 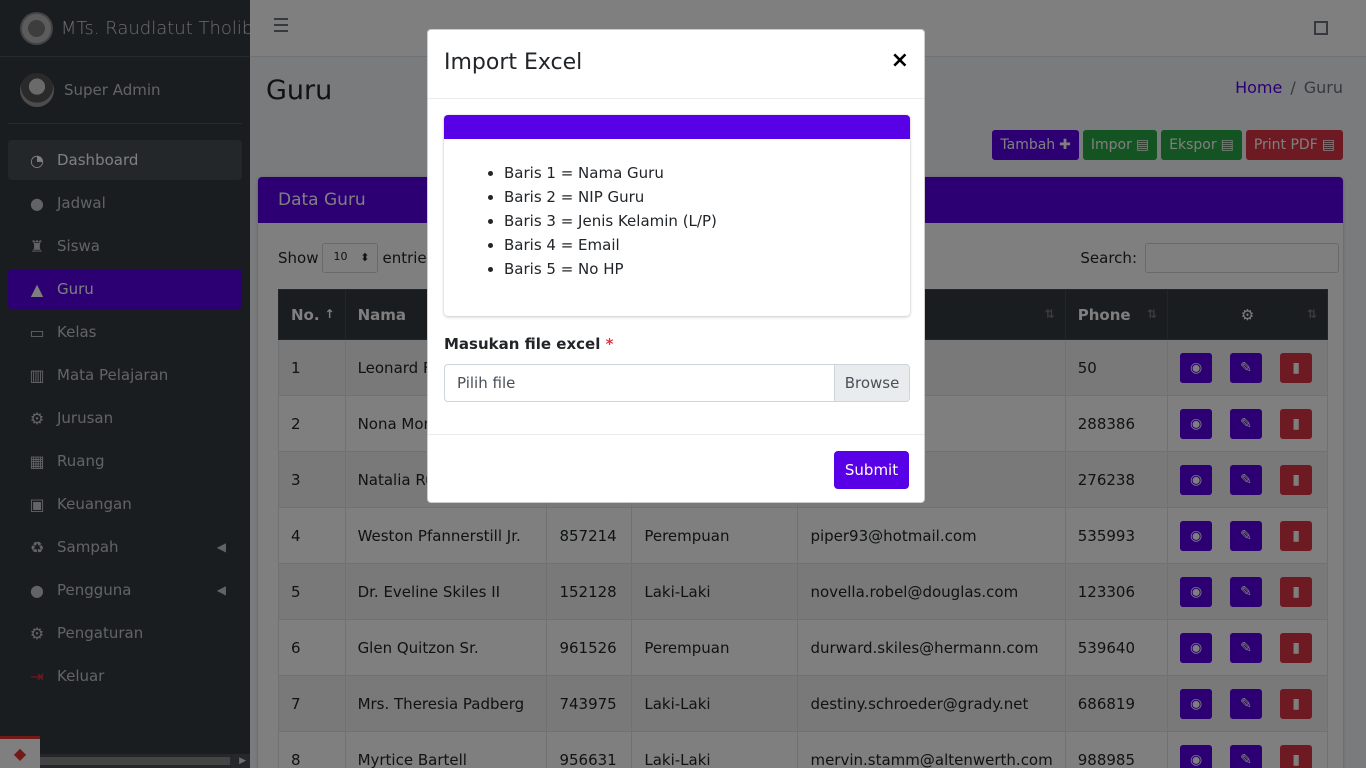 What do you see at coordinates (900, 60) in the screenshot?
I see `close-icon: ×` at bounding box center [900, 60].